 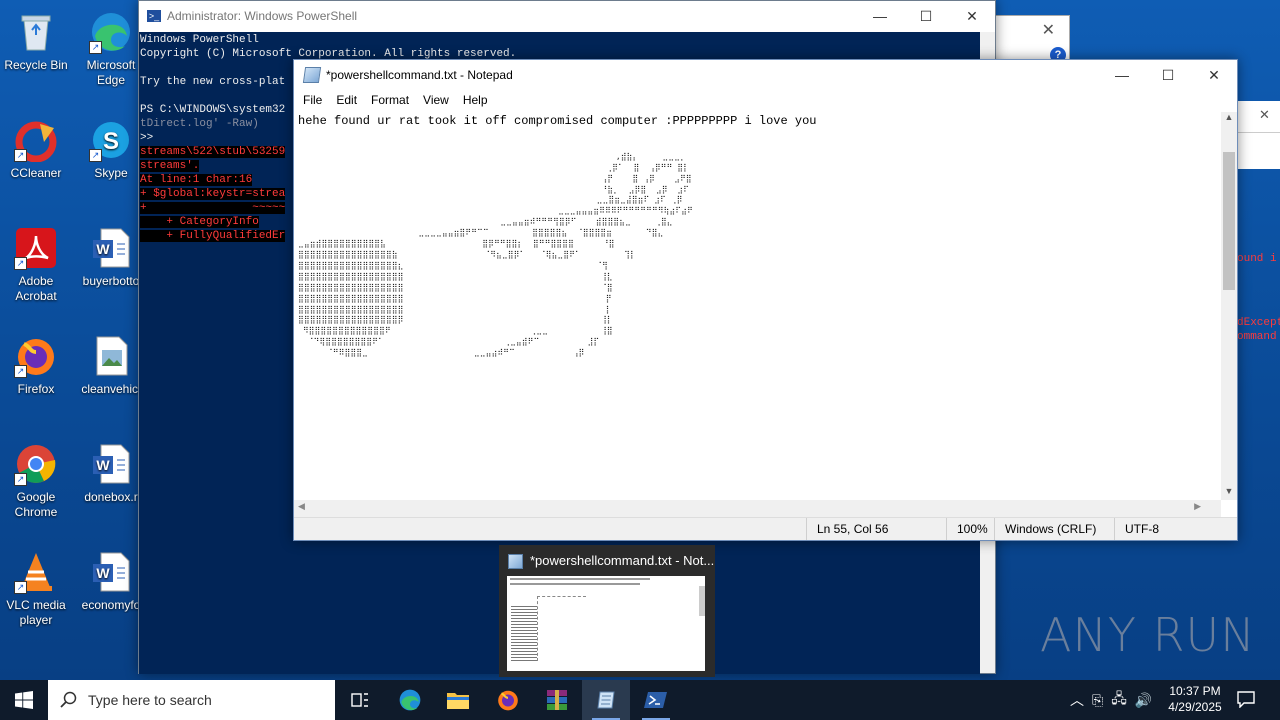 I want to click on scroll-up-arrow-icon: ▲, so click(x=1229, y=119).